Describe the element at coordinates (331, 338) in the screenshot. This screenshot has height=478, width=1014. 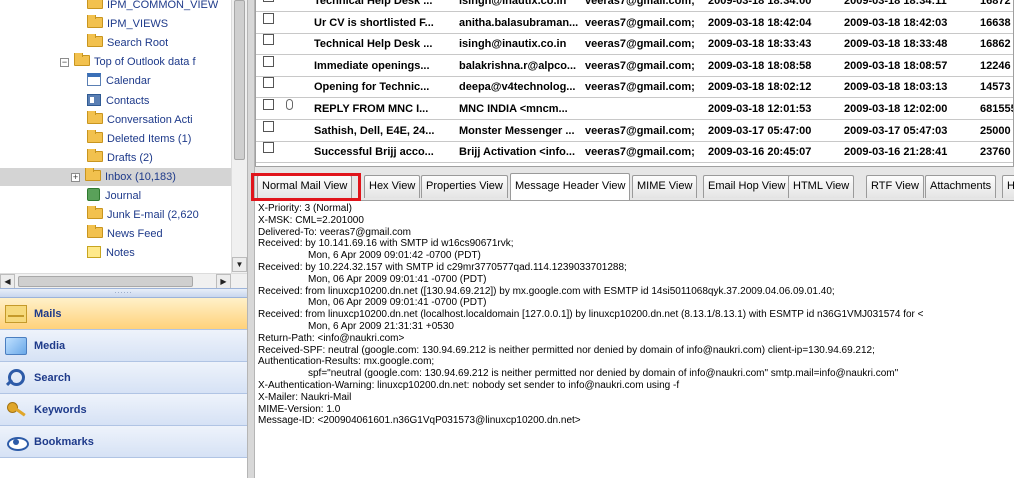
I see `header-line: Return-Path: <info@naukri.com>` at that location.